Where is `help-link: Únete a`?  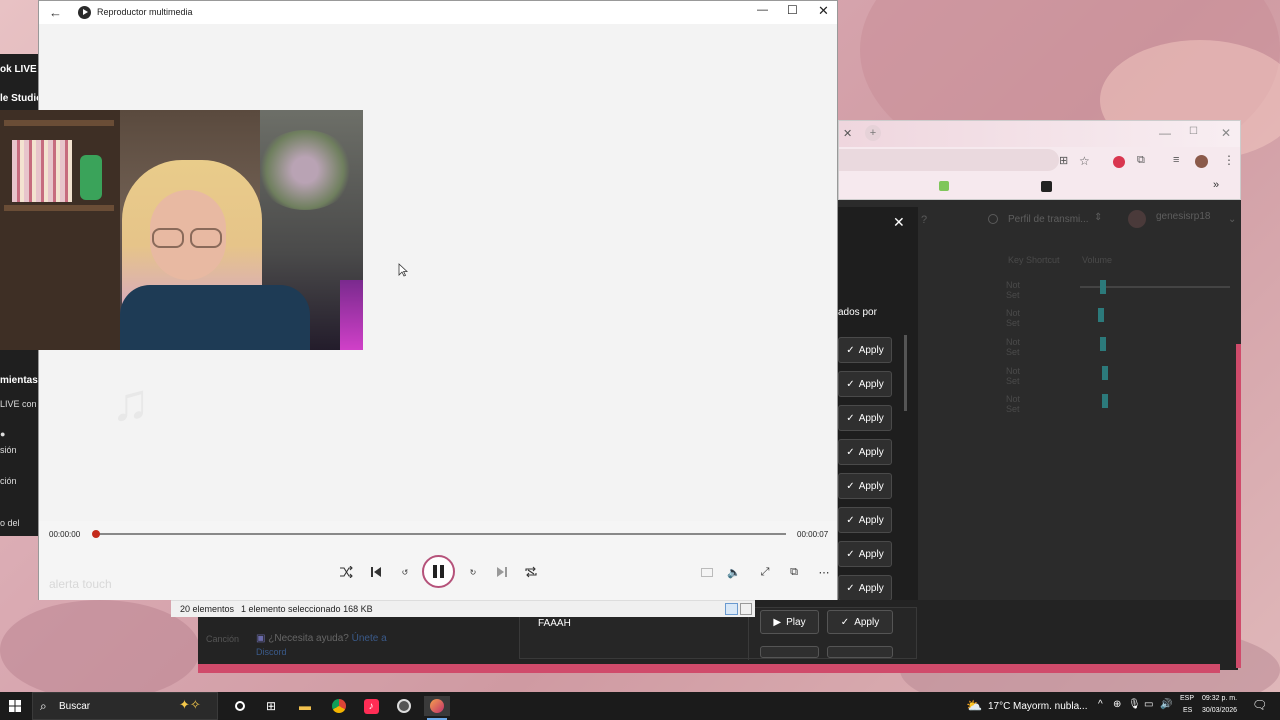 help-link: Únete a is located at coordinates (369, 638).